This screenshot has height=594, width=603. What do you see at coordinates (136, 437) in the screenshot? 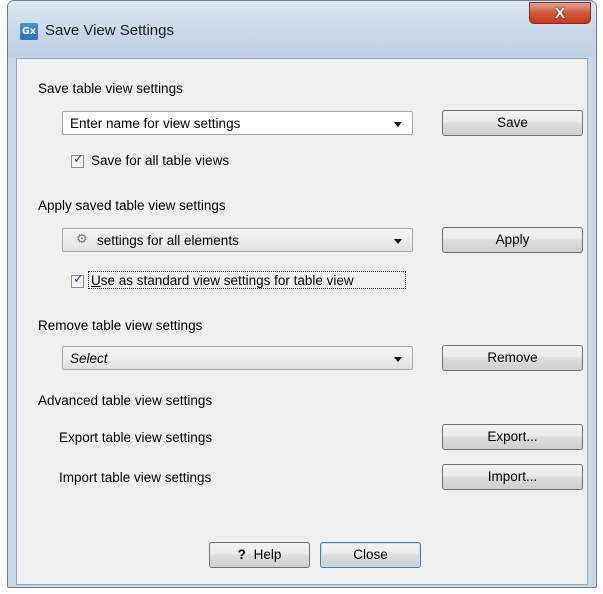
I see `export-label: Export table view settings` at bounding box center [136, 437].